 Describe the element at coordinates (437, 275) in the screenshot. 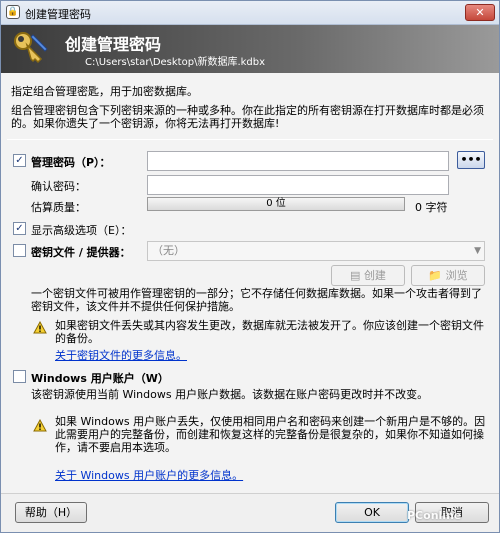

I see `folder-icon: 📁` at that location.